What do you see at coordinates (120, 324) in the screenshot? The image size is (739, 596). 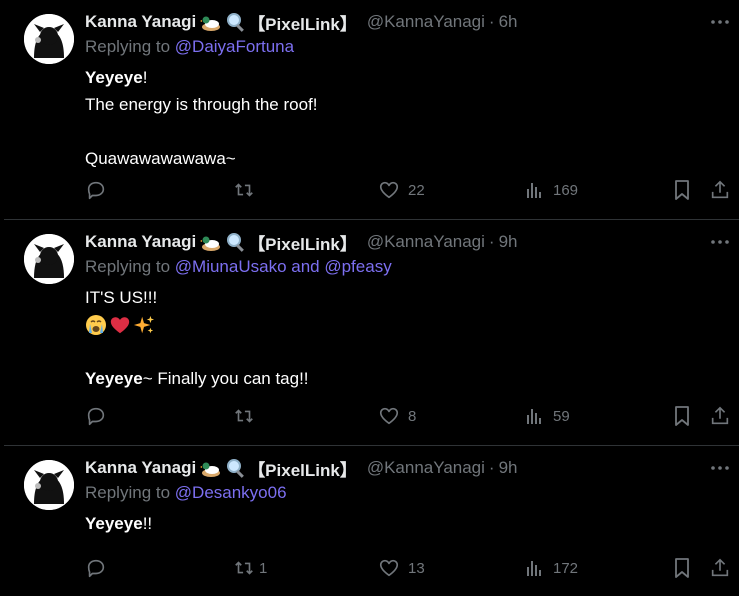 I see `red-heart-icon` at bounding box center [120, 324].